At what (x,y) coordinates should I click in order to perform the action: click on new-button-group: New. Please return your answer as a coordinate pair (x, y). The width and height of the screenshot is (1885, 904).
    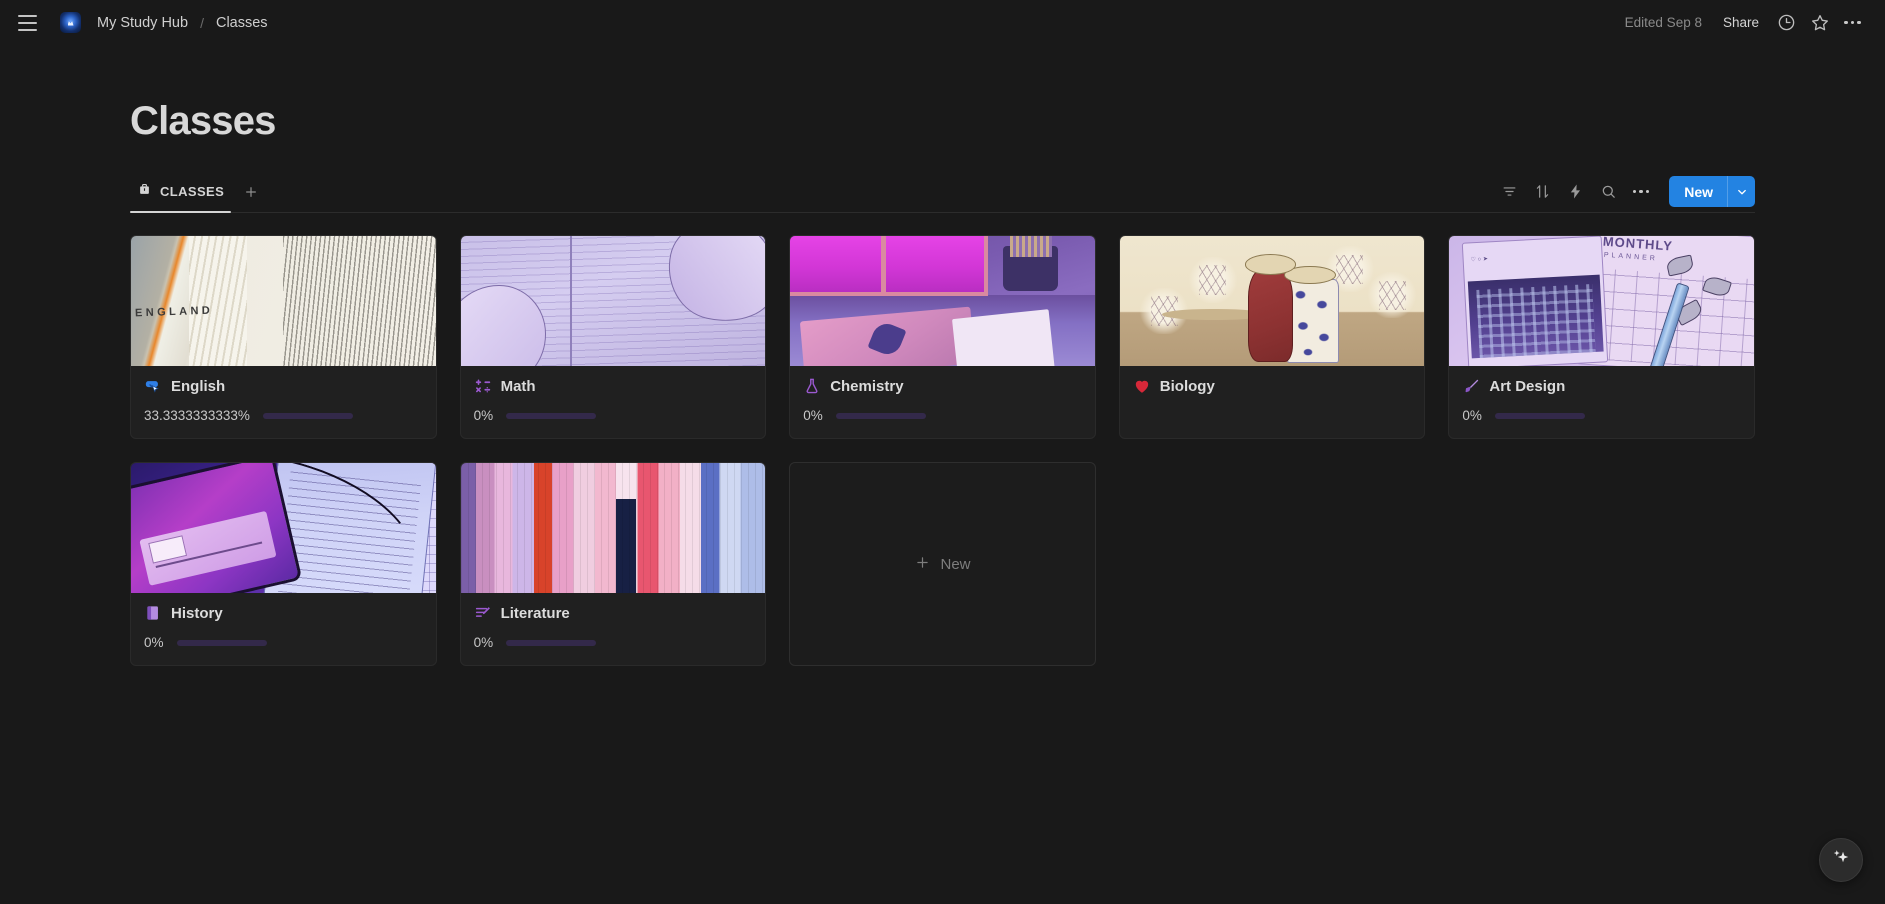
    Looking at the image, I should click on (1712, 191).